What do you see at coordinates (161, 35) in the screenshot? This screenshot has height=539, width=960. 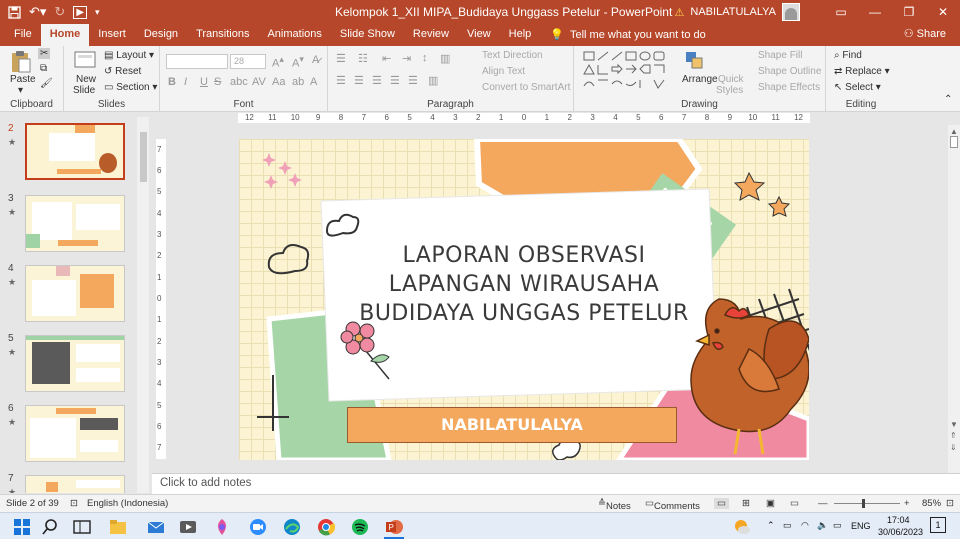 I see `tab-design: Design` at bounding box center [161, 35].